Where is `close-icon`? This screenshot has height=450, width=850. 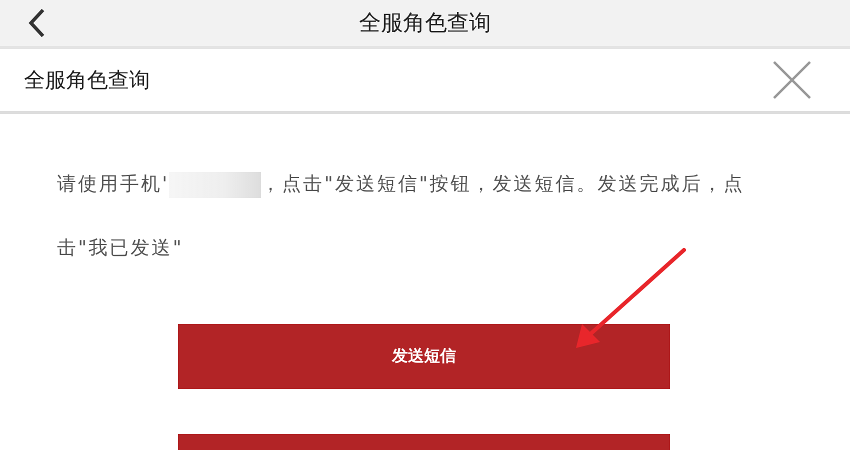
close-icon is located at coordinates (792, 80).